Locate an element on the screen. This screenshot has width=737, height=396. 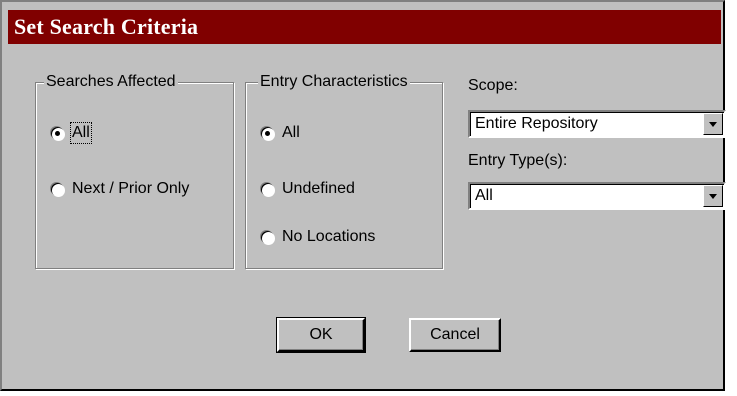
radio-entry-undefined: Undefined is located at coordinates (308, 189).